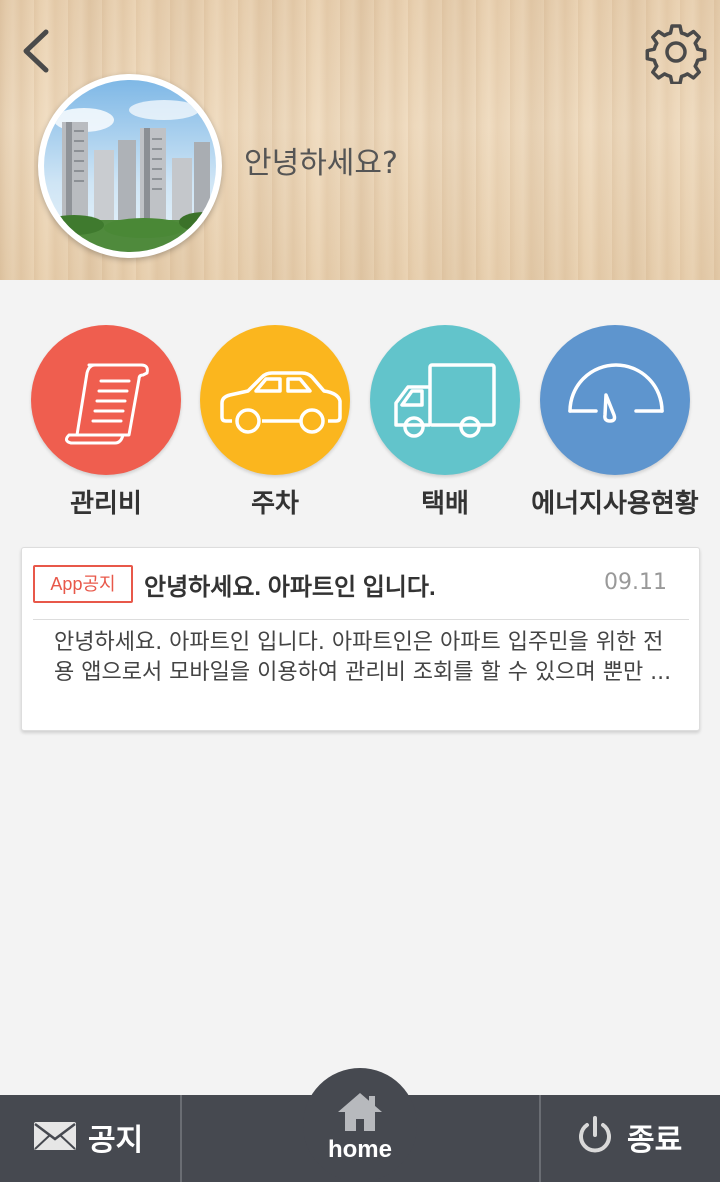 The height and width of the screenshot is (1182, 720). I want to click on car-icon, so click(281, 402).